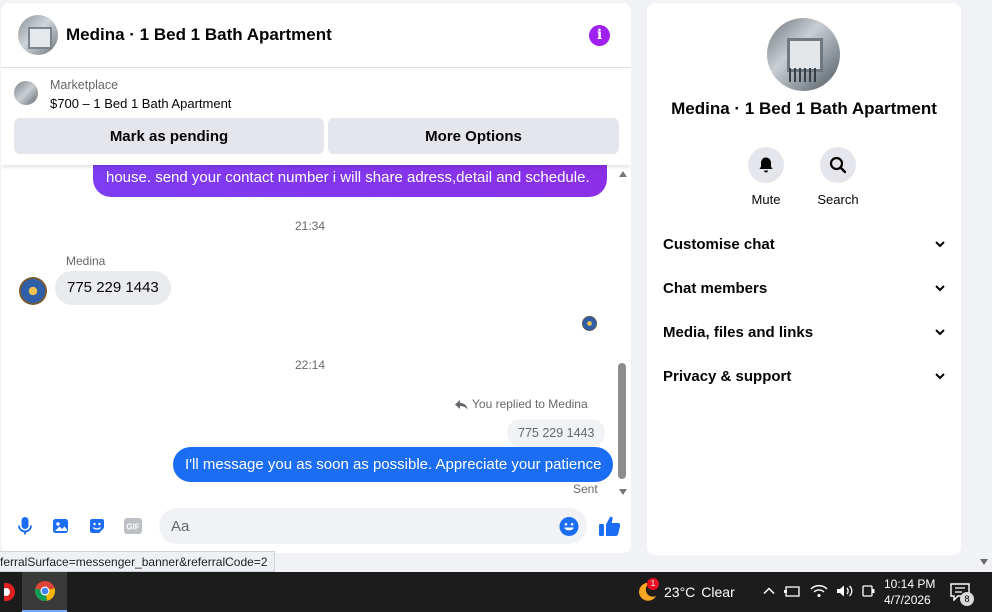 The image size is (992, 612). Describe the element at coordinates (984, 562) in the screenshot. I see `page-scroll-down-icon` at that location.